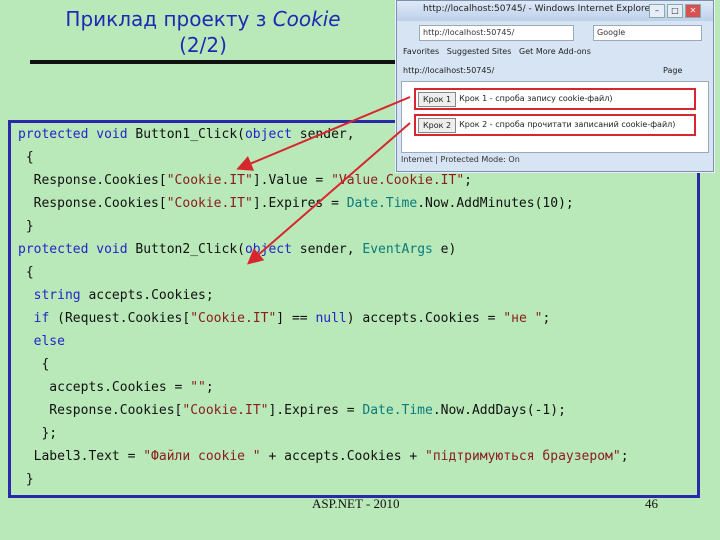  What do you see at coordinates (356, 503) in the screenshot?
I see `footer-course: ASP.NET - 2010` at bounding box center [356, 503].